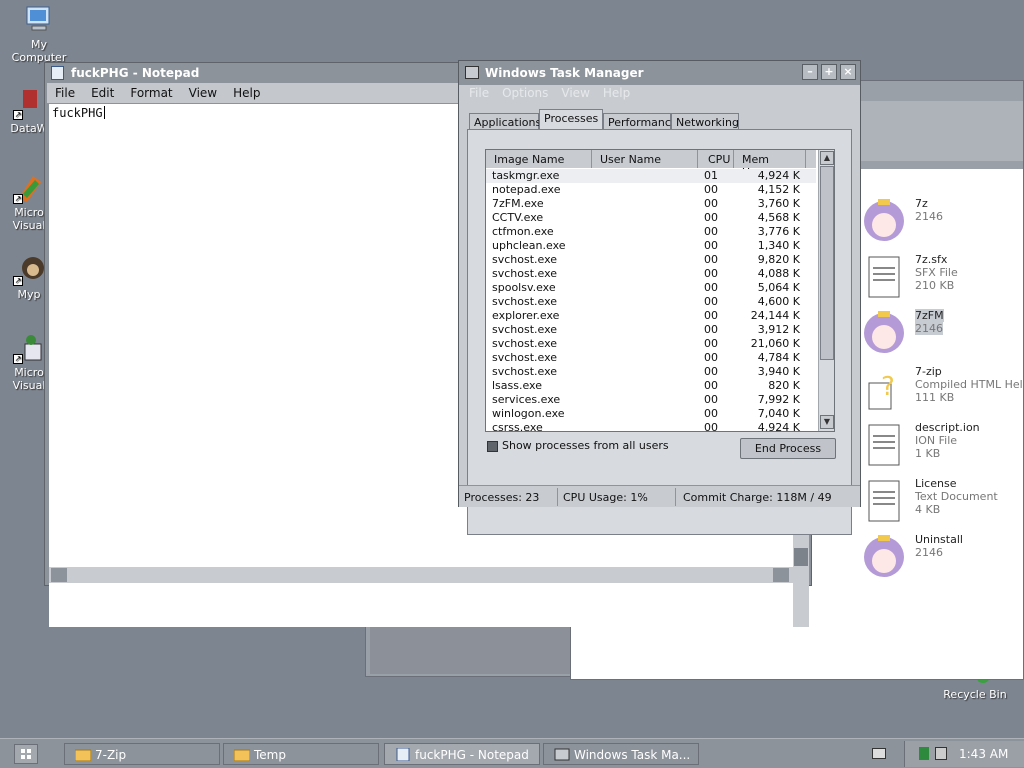 Image resolution: width=1024 pixels, height=768 pixels. What do you see at coordinates (928, 509) in the screenshot?
I see `file-size: 4 KB` at bounding box center [928, 509].